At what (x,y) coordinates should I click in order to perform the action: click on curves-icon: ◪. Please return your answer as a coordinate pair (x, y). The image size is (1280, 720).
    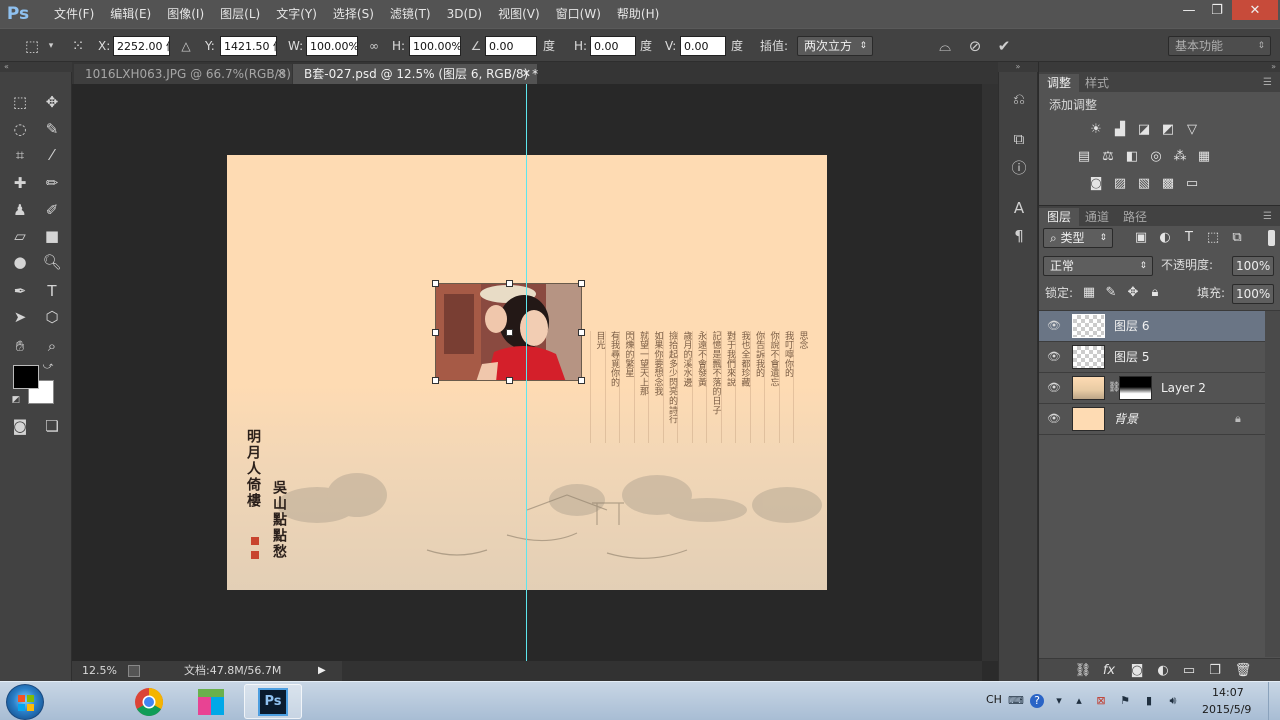
    Looking at the image, I should click on (1144, 130).